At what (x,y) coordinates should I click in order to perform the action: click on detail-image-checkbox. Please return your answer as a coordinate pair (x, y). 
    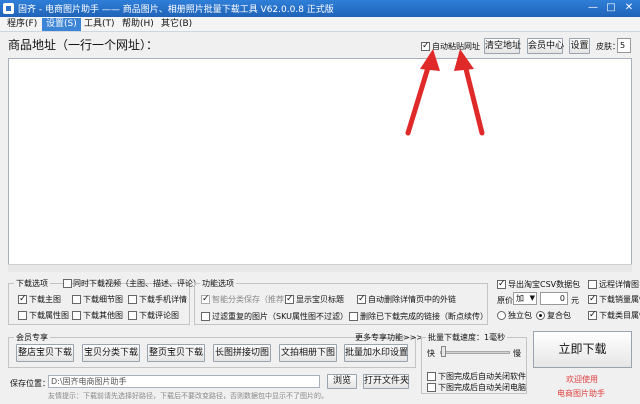
    Looking at the image, I should click on (76, 299).